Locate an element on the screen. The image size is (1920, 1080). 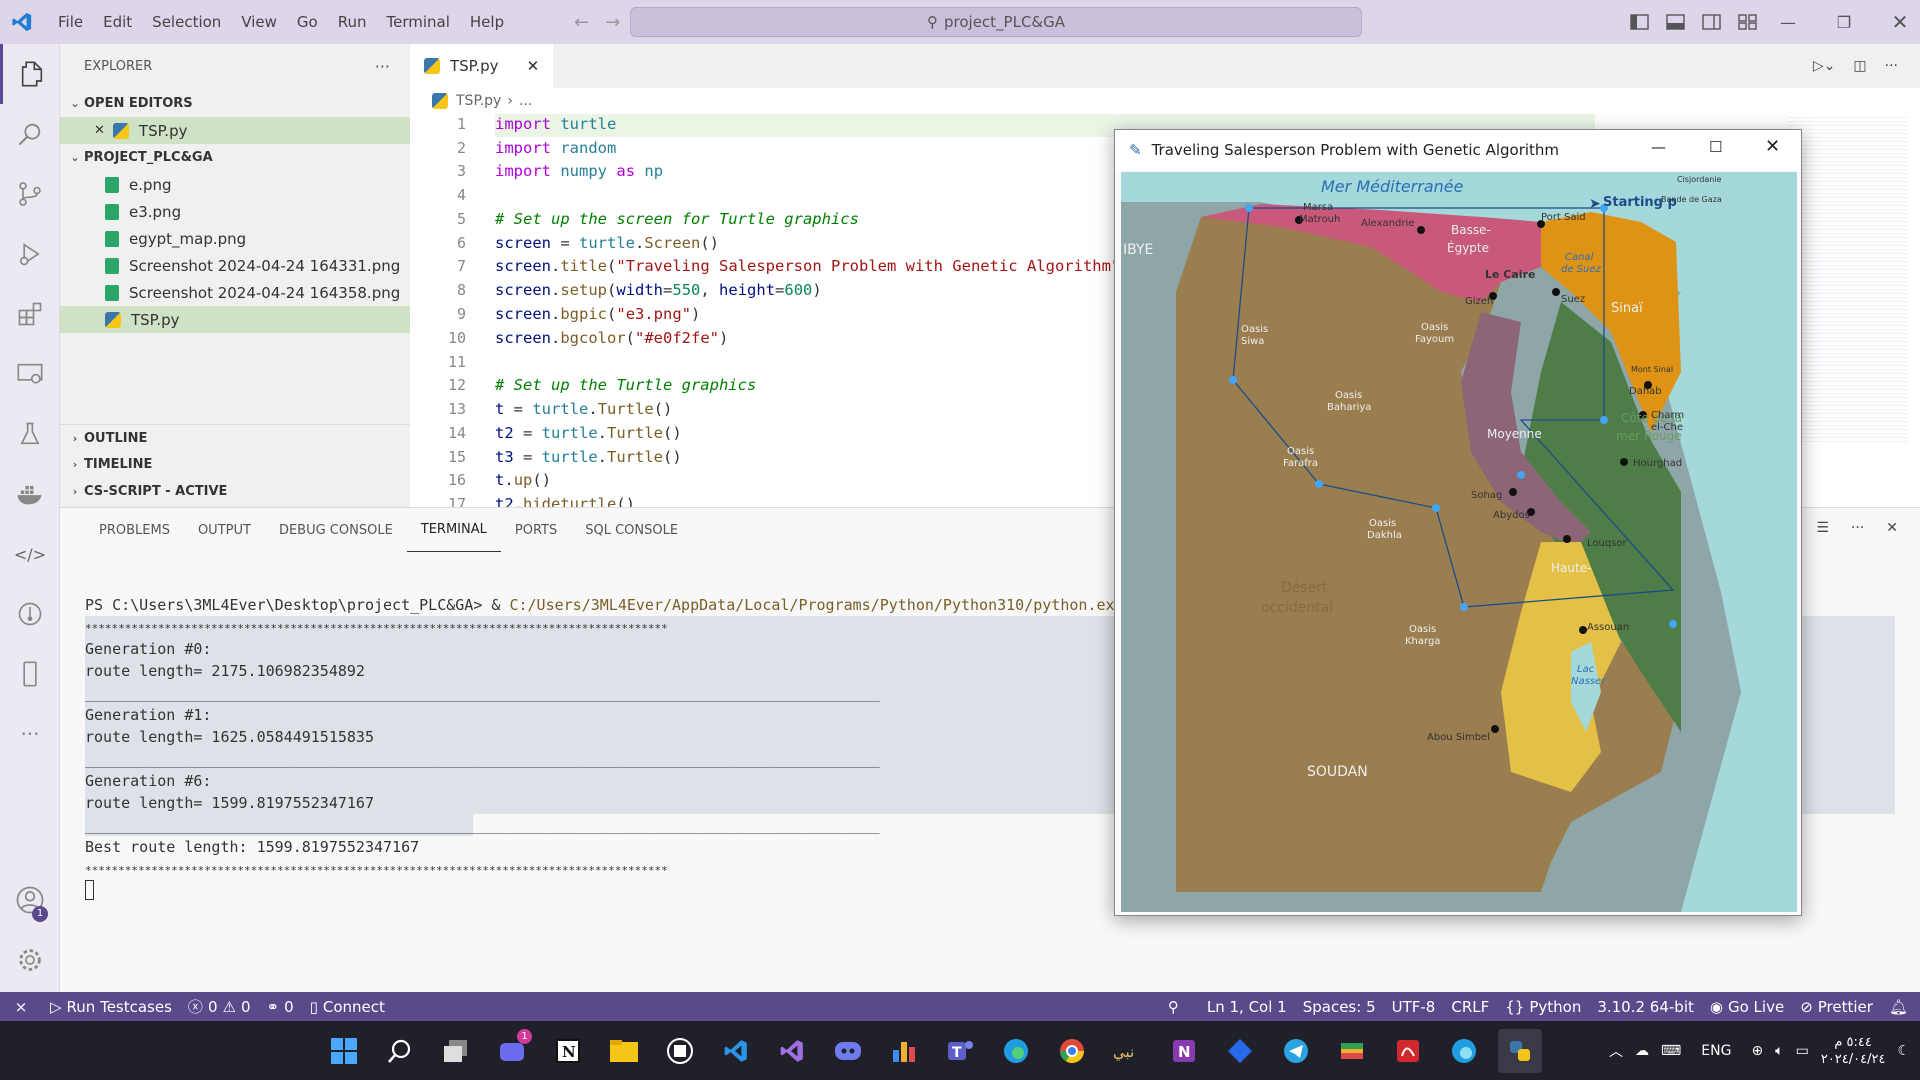
store-icon is located at coordinates (680, 1051).